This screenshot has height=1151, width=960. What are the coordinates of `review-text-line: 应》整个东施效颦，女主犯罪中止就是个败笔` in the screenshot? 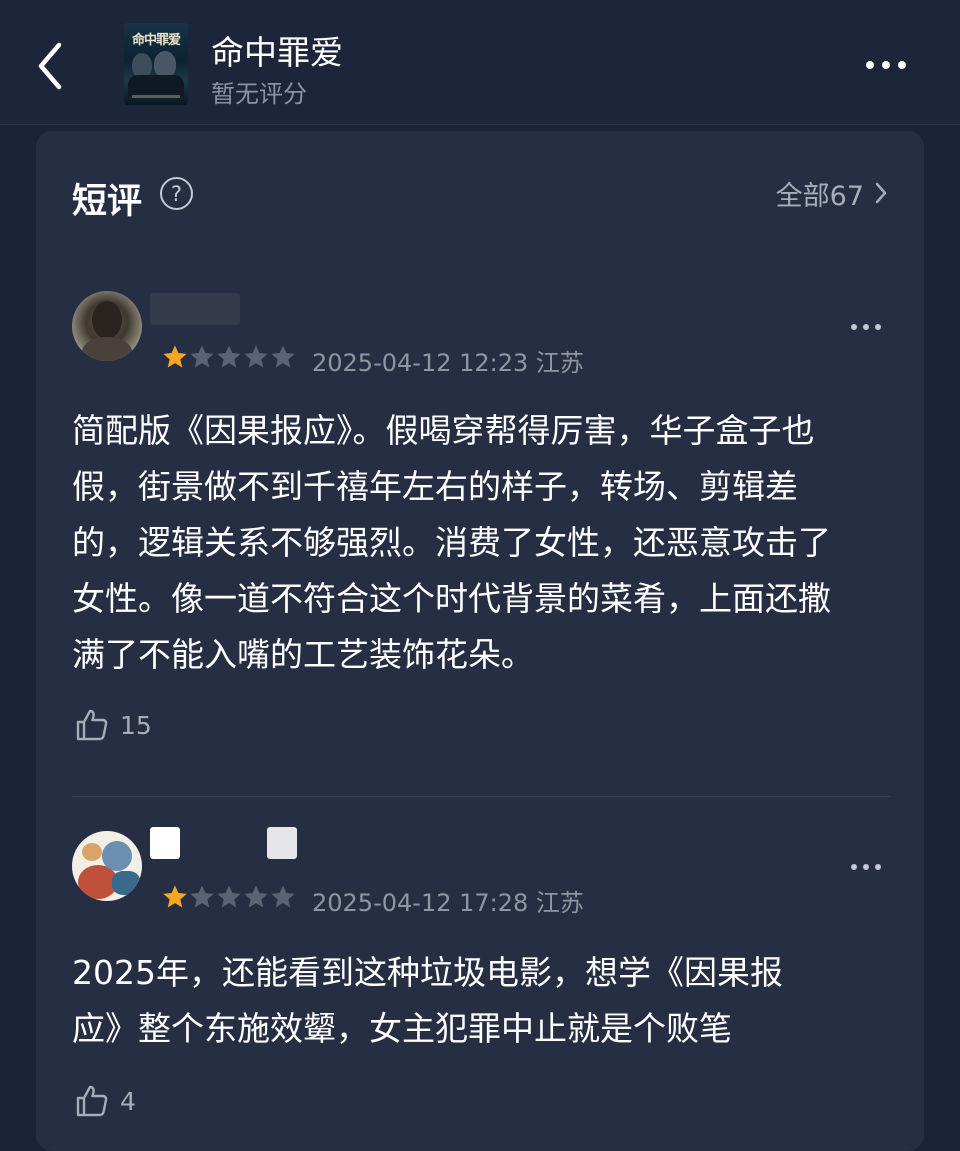 It's located at (402, 1028).